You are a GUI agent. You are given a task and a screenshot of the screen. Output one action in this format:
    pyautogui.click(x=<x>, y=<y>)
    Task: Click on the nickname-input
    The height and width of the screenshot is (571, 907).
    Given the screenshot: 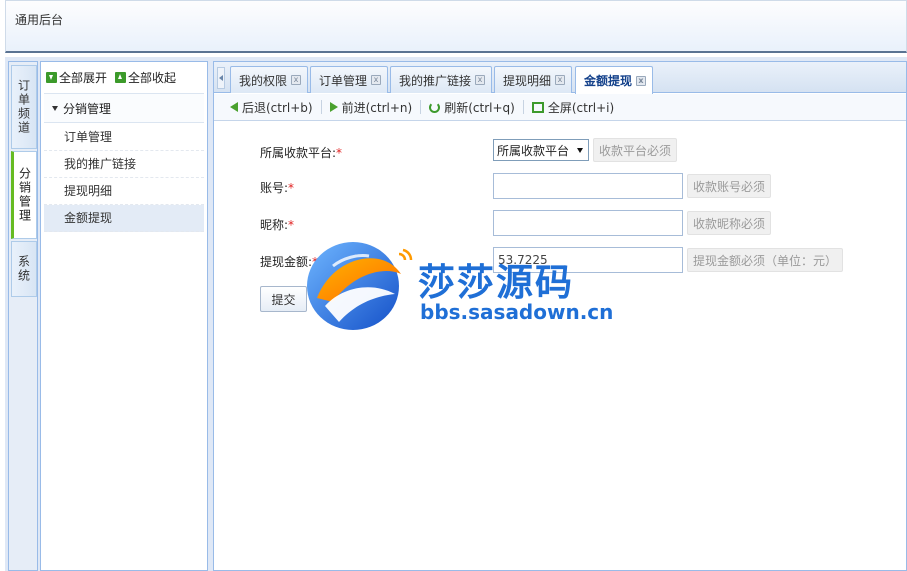 What is the action you would take?
    pyautogui.click(x=588, y=223)
    